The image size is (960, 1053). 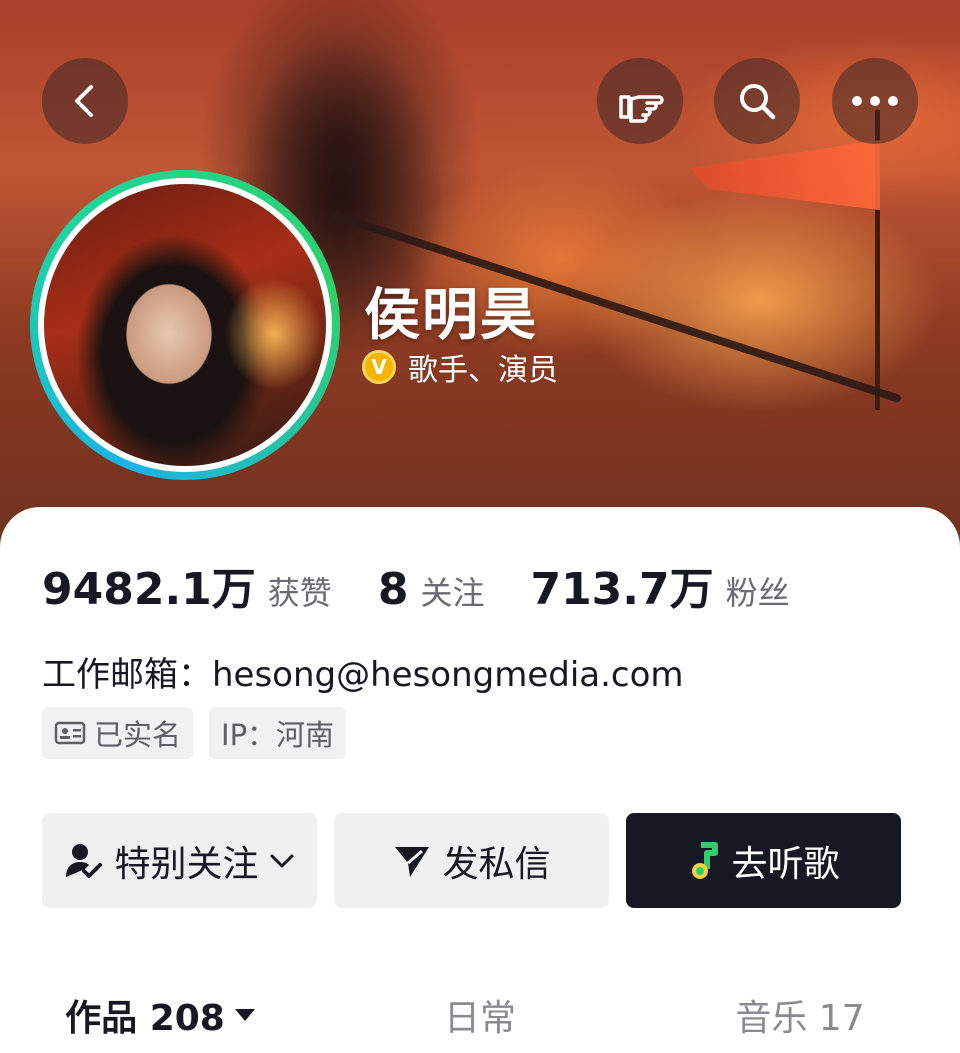 What do you see at coordinates (496, 864) in the screenshot?
I see `send-message-label: 发私信` at bounding box center [496, 864].